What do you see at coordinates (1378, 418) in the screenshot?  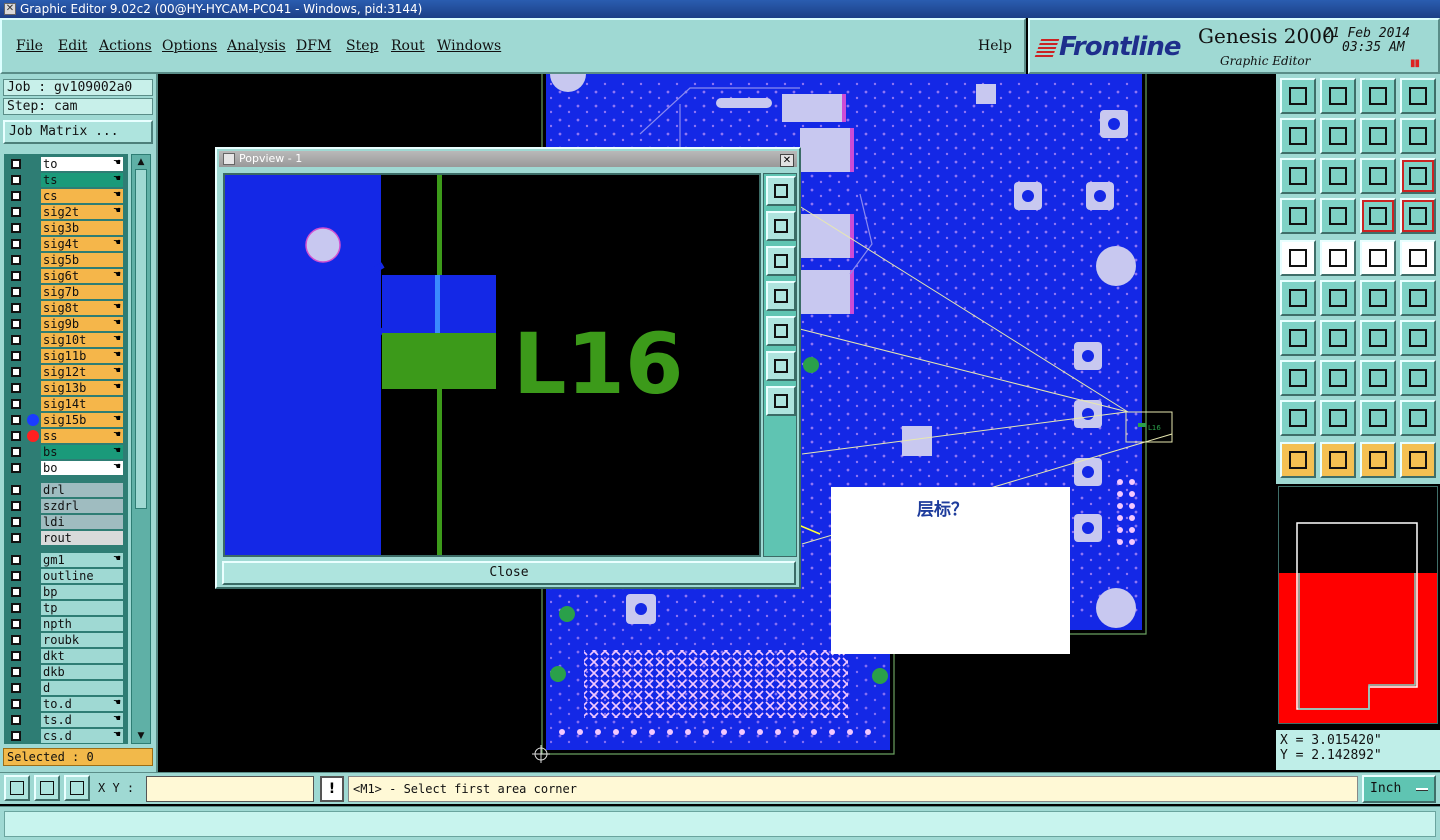 I see `arch-icon` at bounding box center [1378, 418].